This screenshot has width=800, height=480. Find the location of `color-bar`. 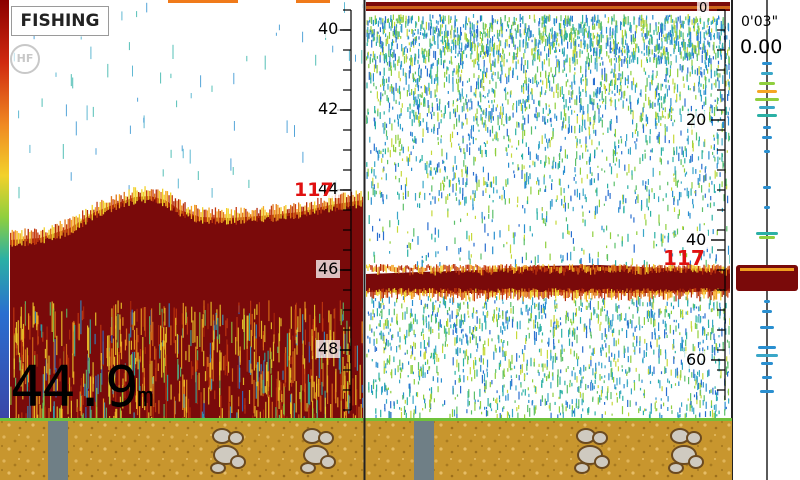

color-bar is located at coordinates (4, 209).